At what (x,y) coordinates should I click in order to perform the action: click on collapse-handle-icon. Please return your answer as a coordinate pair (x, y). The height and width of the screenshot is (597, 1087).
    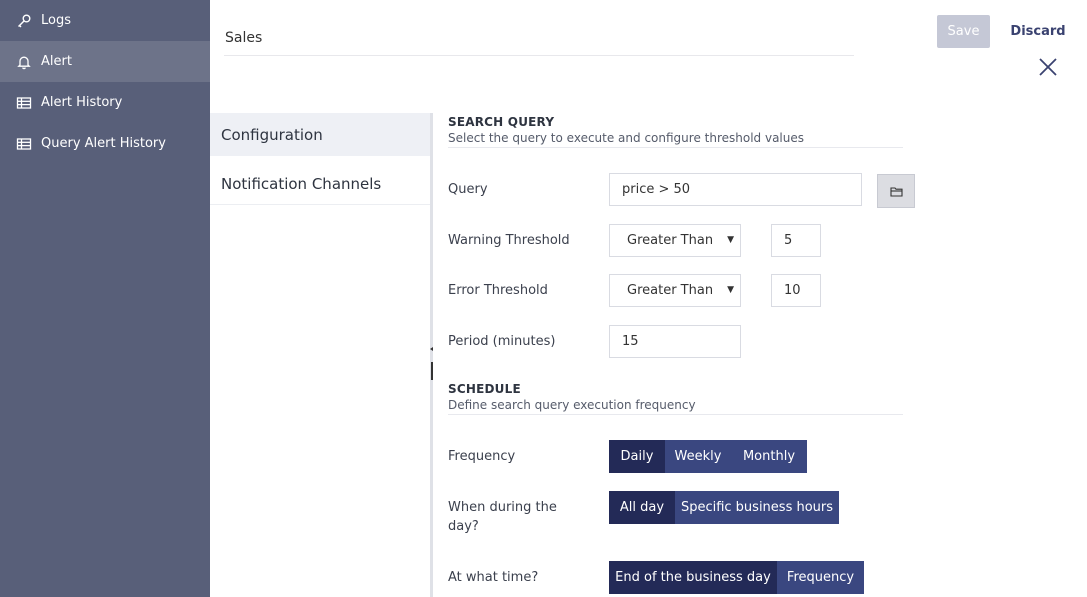
    Looking at the image, I should click on (432, 362).